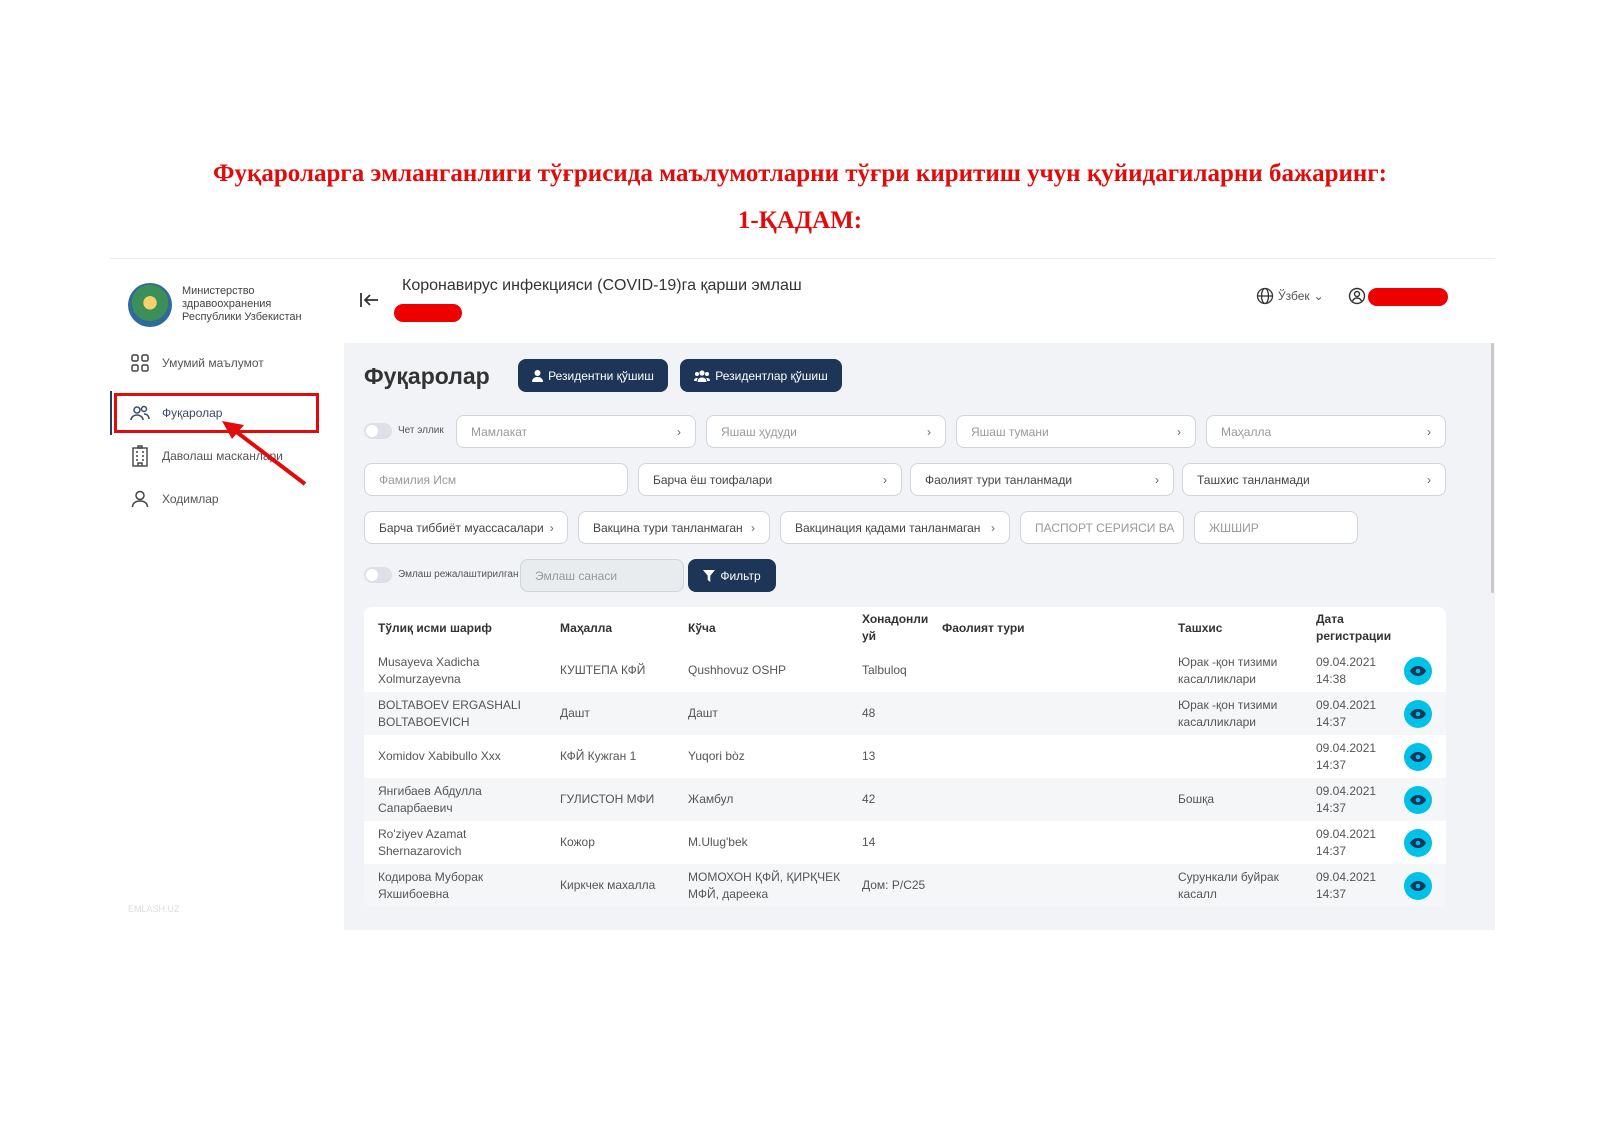 This screenshot has width=1600, height=1131. What do you see at coordinates (602, 575) in the screenshot?
I see `vaccination-date-input: Эмлаш санаси` at bounding box center [602, 575].